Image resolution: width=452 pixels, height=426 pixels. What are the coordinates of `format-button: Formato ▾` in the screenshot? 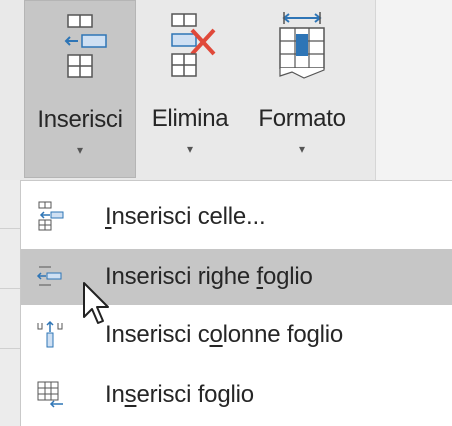 It's located at (302, 89).